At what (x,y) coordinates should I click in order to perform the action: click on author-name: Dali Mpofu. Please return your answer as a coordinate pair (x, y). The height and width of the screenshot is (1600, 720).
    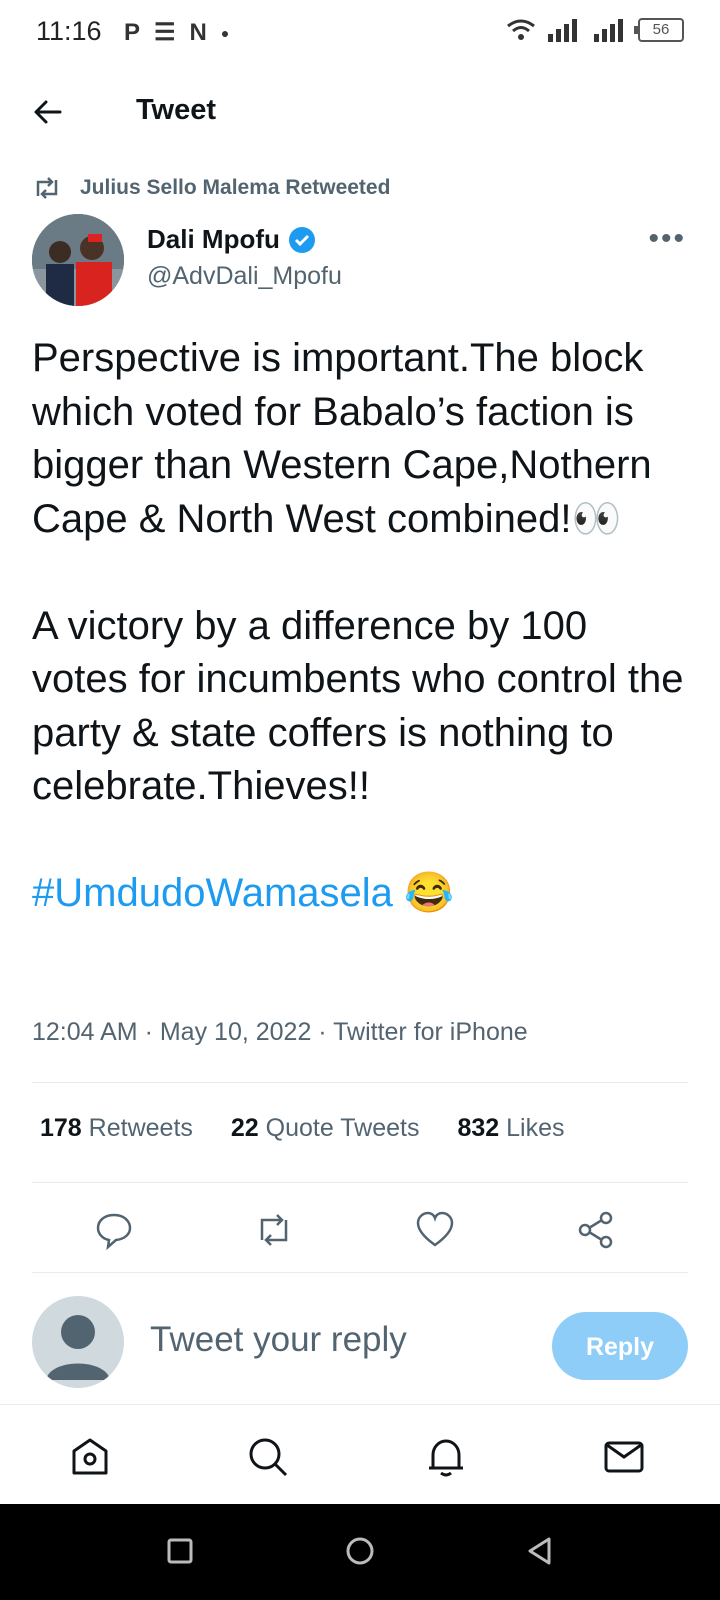
    Looking at the image, I should click on (213, 239).